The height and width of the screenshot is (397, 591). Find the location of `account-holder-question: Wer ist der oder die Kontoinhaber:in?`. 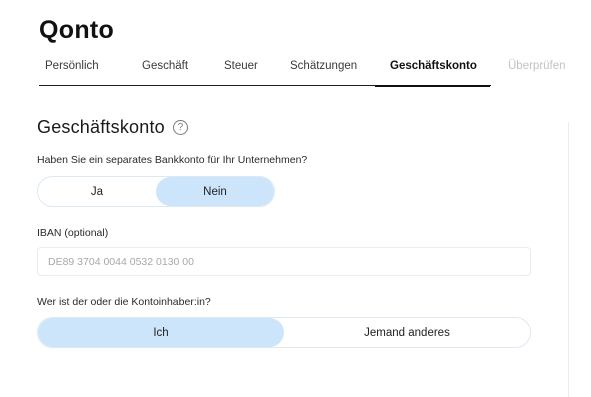

account-holder-question: Wer ist der oder die Kontoinhaber:in? is located at coordinates (124, 302).